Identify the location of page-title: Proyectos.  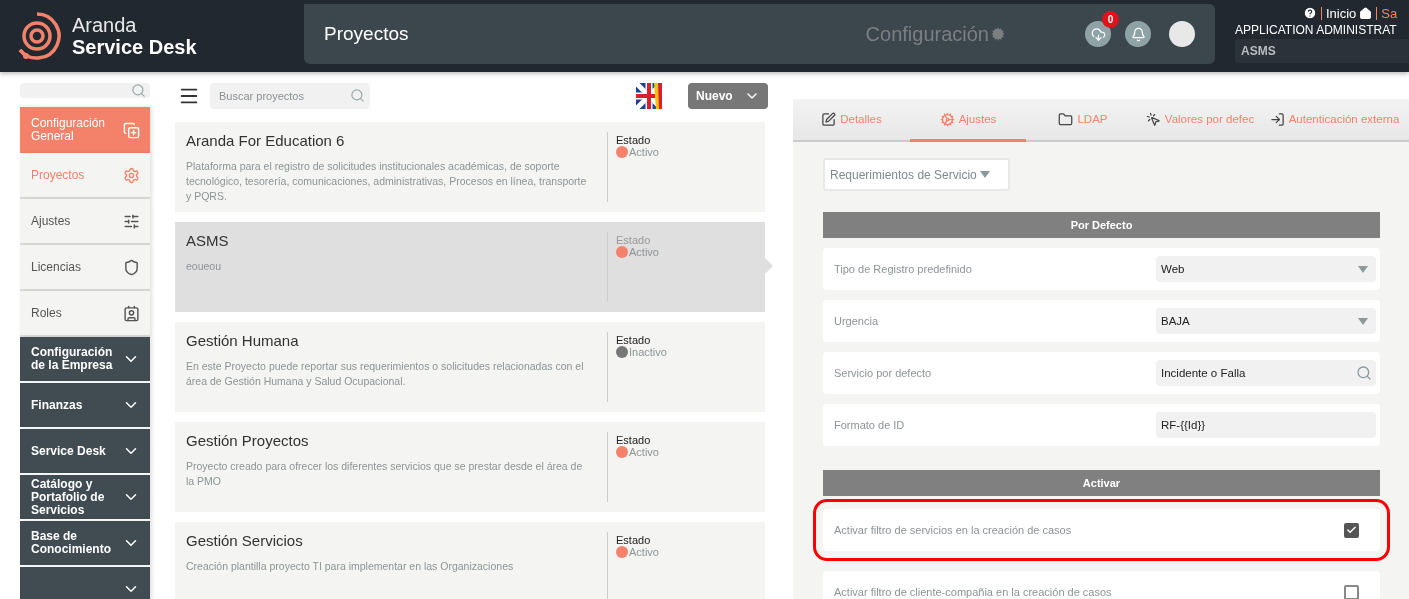
(367, 34).